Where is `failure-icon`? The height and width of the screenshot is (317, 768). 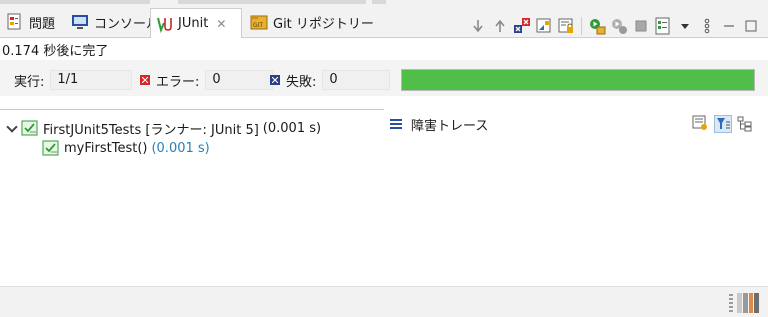
failure-icon is located at coordinates (275, 80).